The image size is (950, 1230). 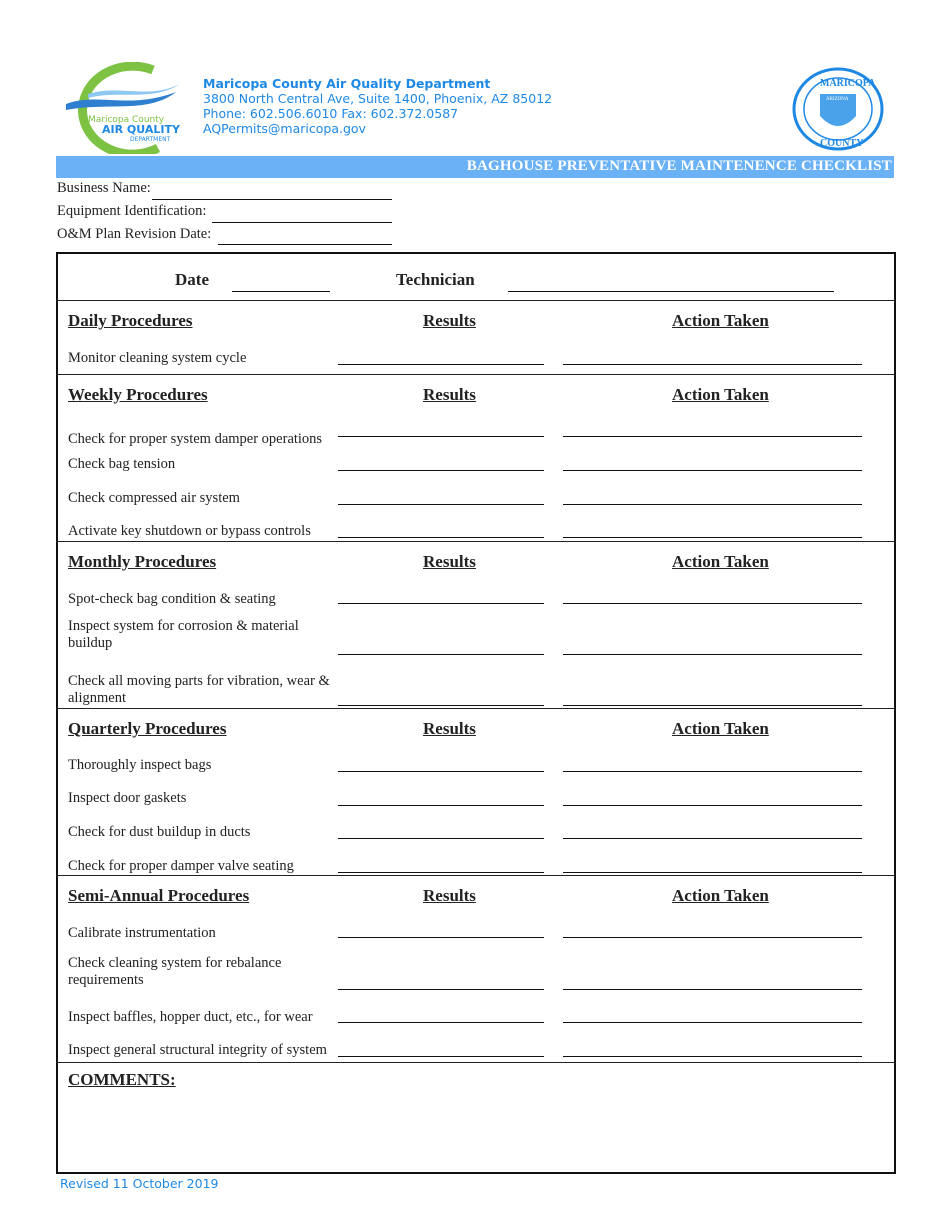 What do you see at coordinates (147, 728) in the screenshot?
I see `section-title-quarterly-procedures: Quarterly Procedures` at bounding box center [147, 728].